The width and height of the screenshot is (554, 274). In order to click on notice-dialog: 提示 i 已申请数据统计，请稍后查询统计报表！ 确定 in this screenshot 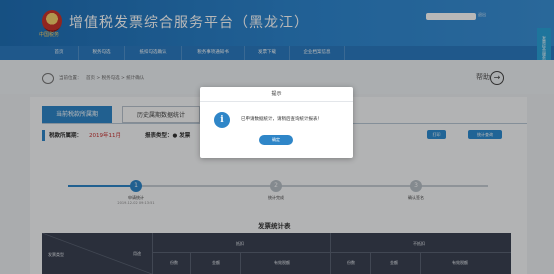, I will do `click(276, 122)`.